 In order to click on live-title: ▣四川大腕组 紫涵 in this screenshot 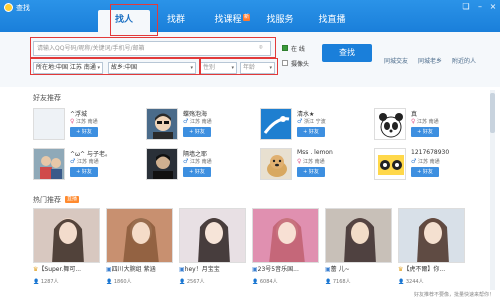, I will do `click(139, 269)`.